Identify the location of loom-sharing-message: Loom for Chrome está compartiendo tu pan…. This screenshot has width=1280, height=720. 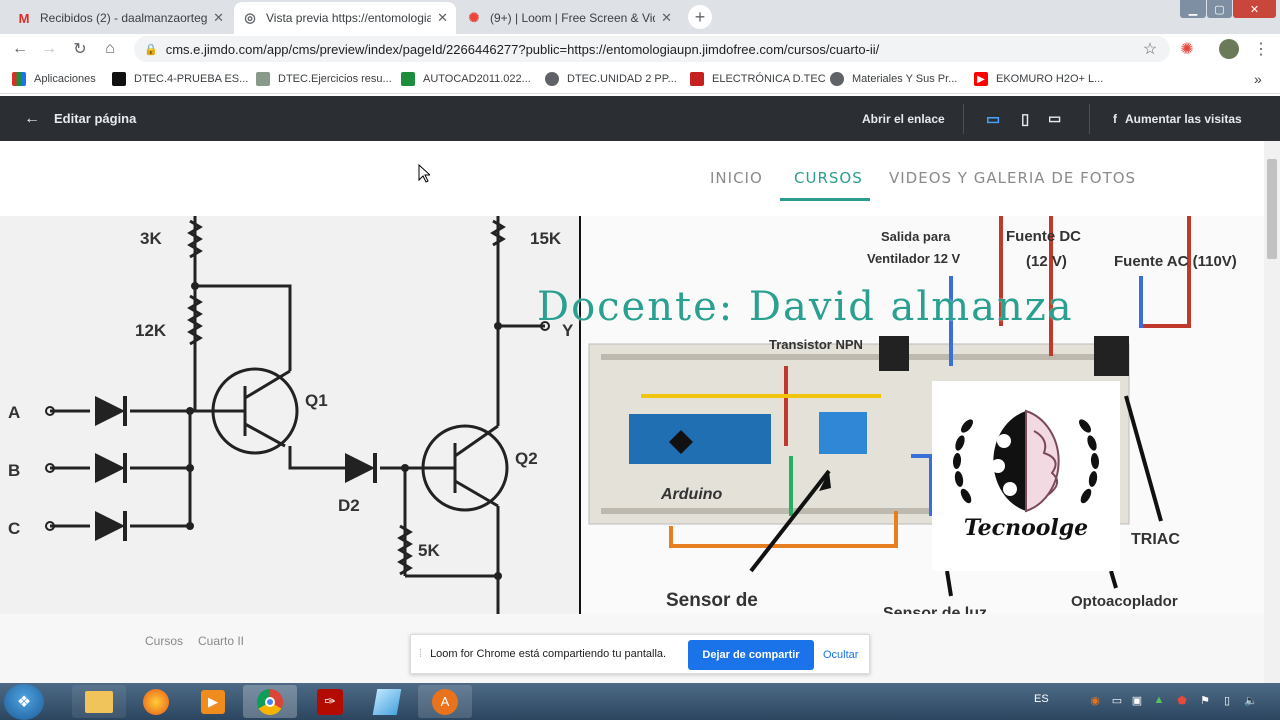
(548, 654).